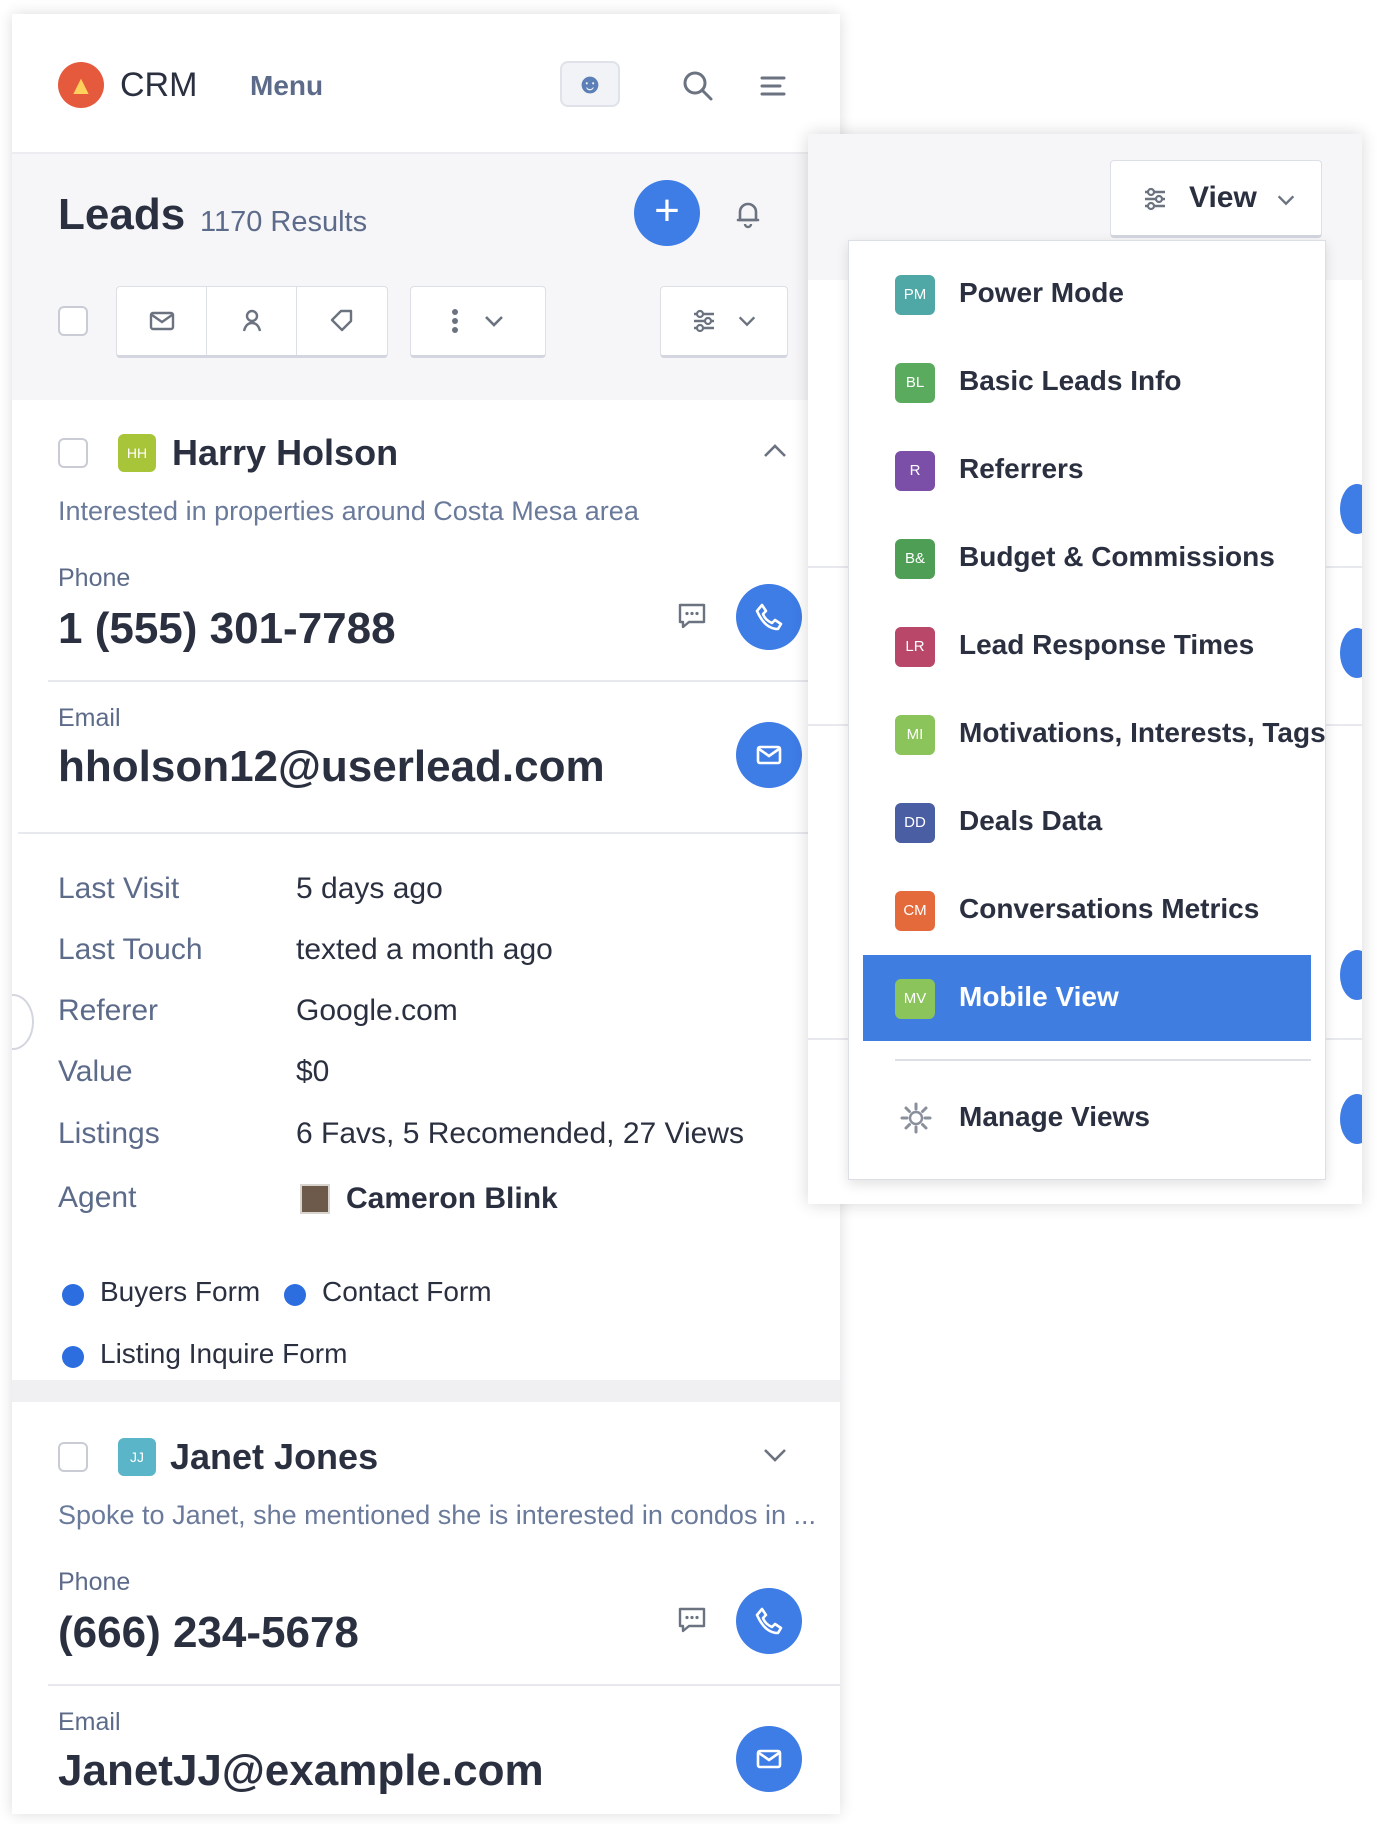  I want to click on agent-name: Cameron Blink, so click(452, 1199).